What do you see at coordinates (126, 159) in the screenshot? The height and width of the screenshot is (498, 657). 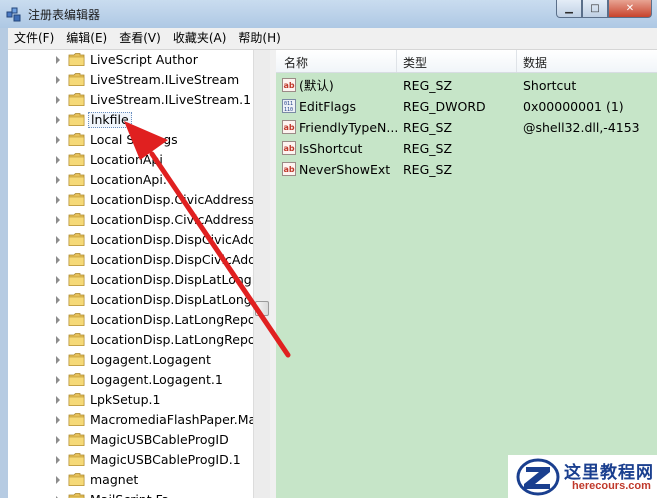 I see `tree-item-label: LocationApi` at bounding box center [126, 159].